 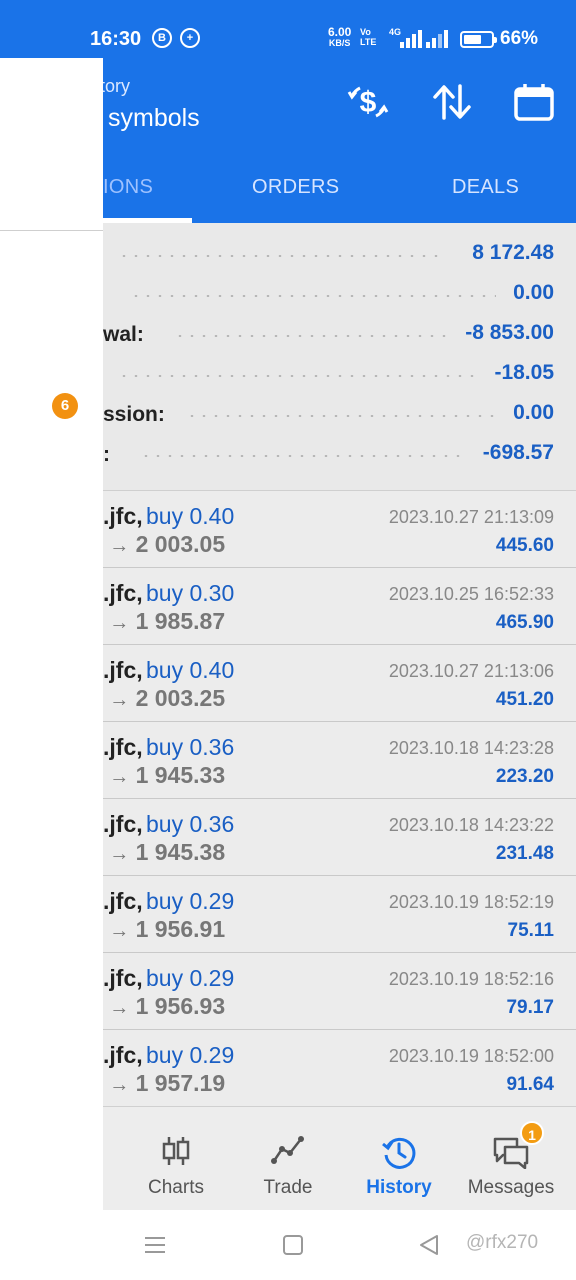 What do you see at coordinates (399, 1187) in the screenshot?
I see `nav-label: History` at bounding box center [399, 1187].